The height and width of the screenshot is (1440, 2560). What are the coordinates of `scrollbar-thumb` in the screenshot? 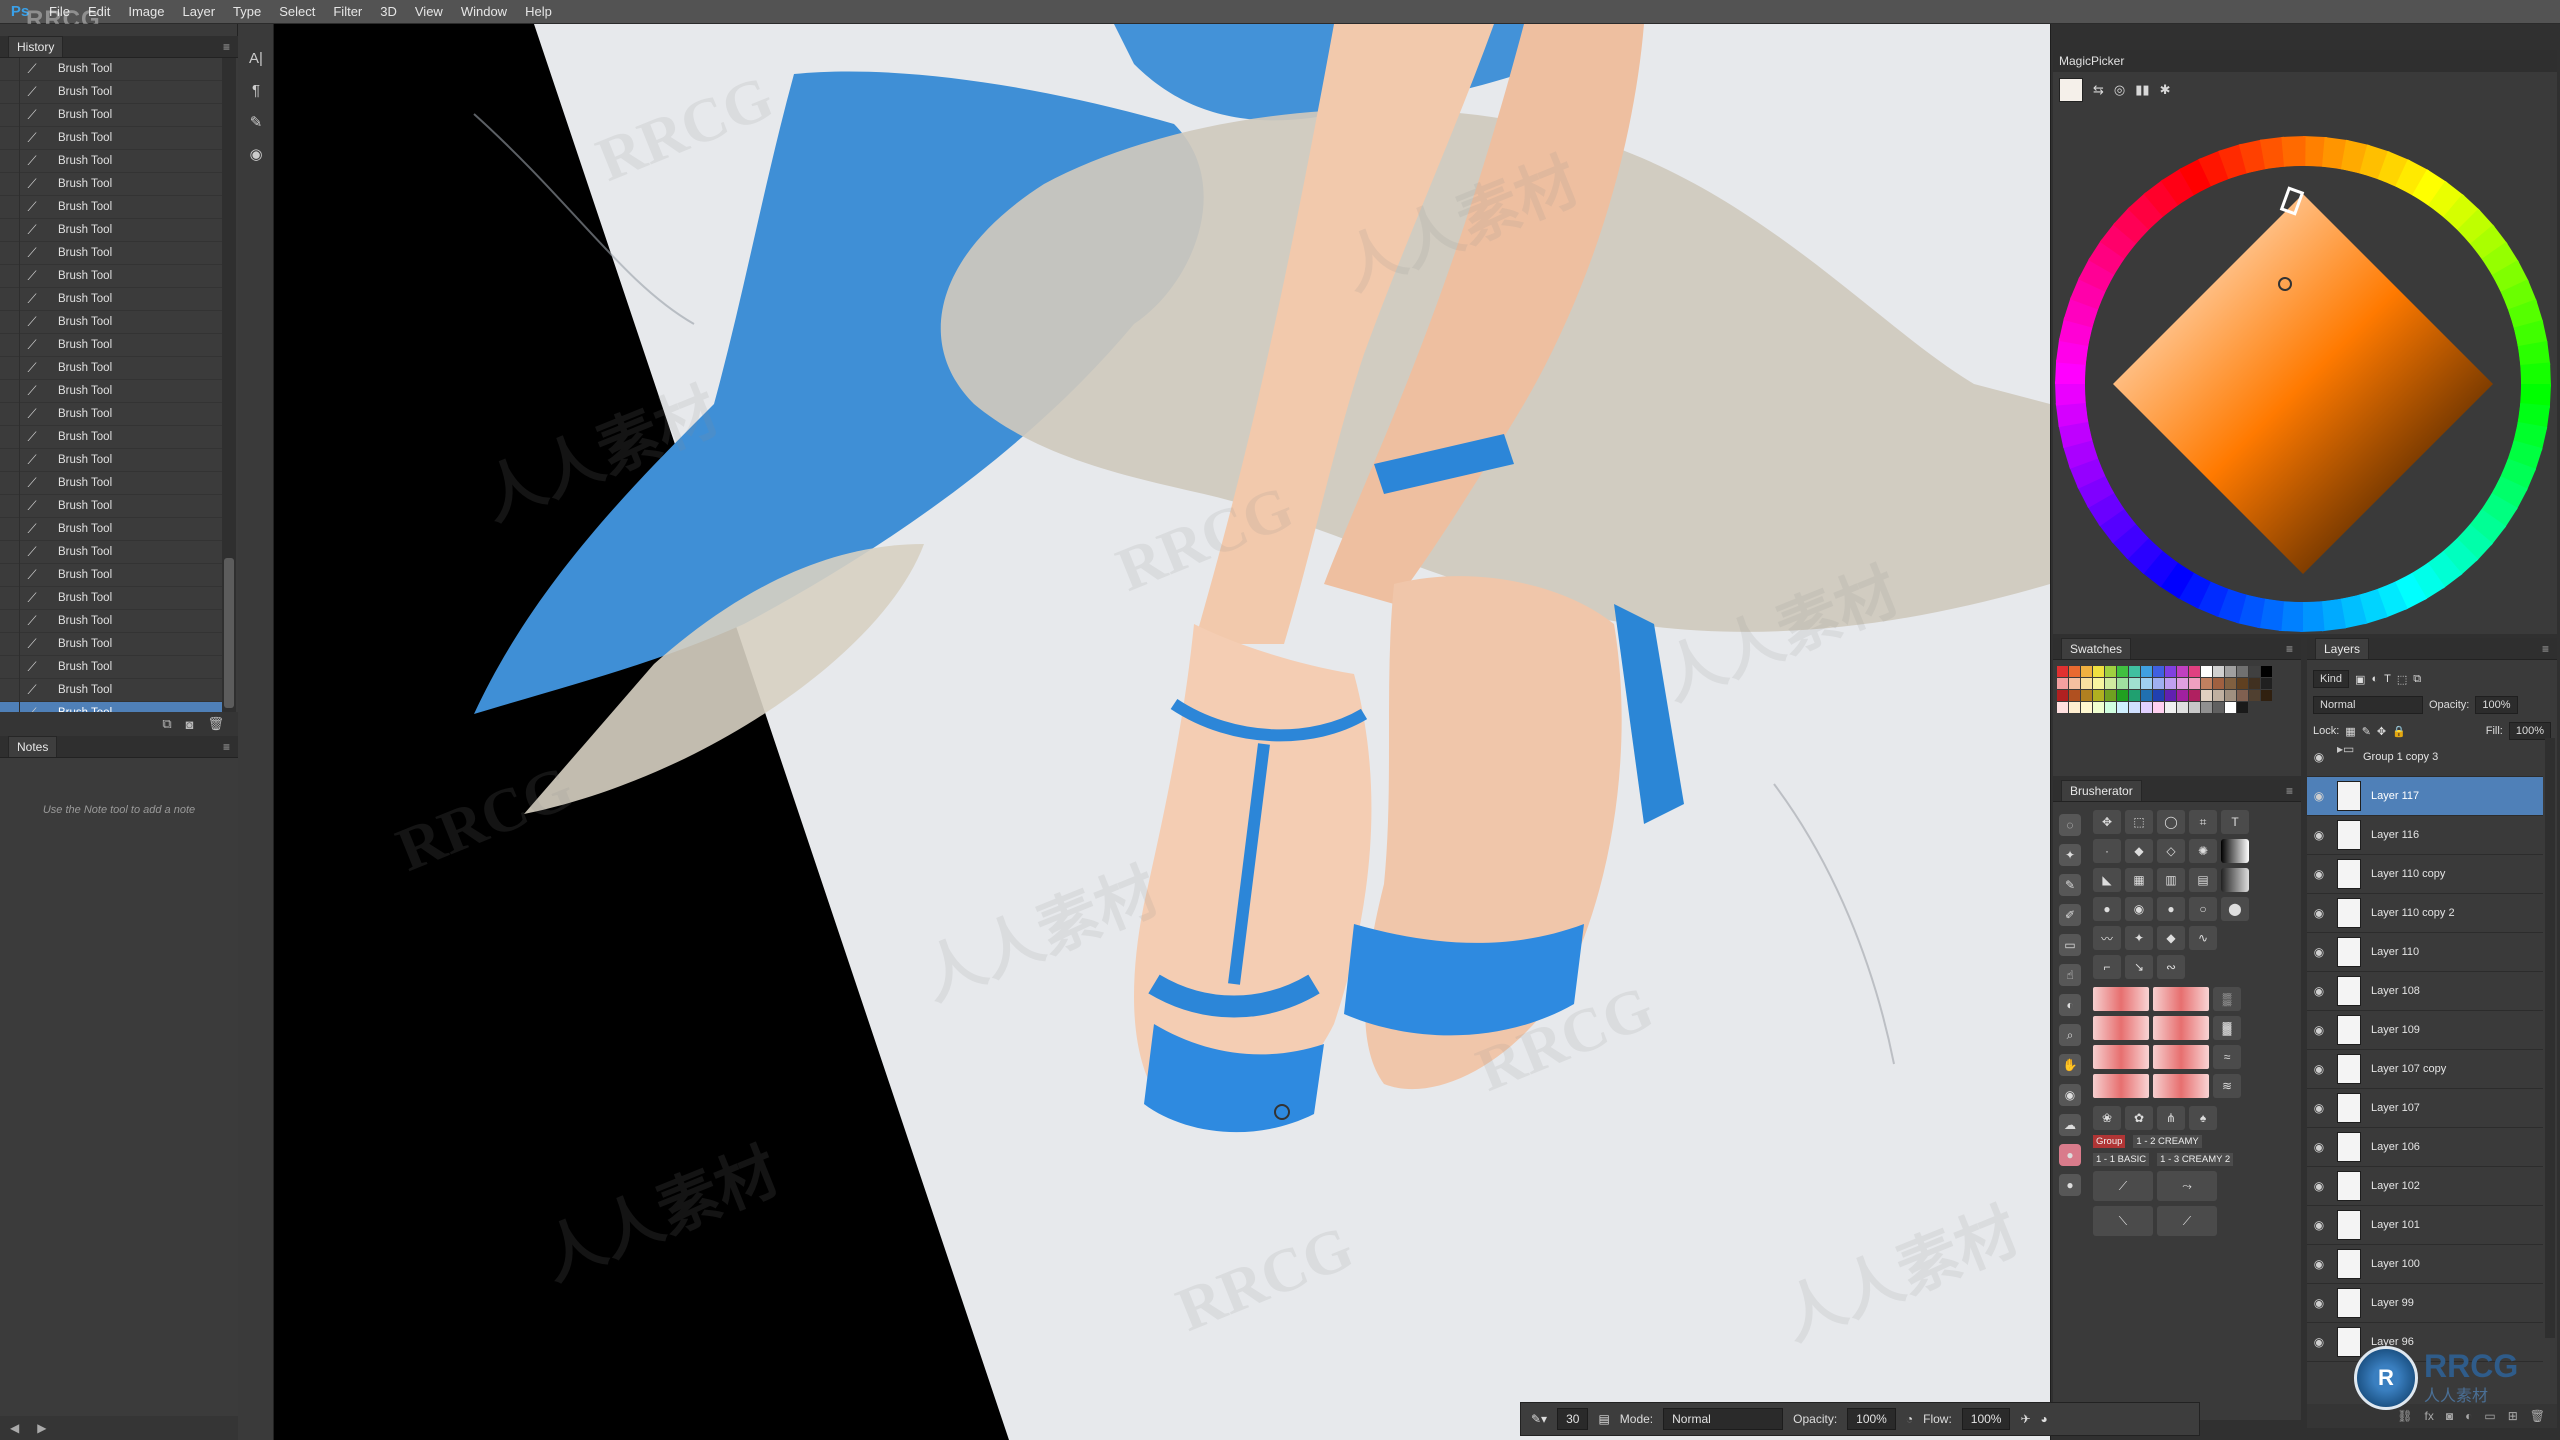 It's located at (229, 633).